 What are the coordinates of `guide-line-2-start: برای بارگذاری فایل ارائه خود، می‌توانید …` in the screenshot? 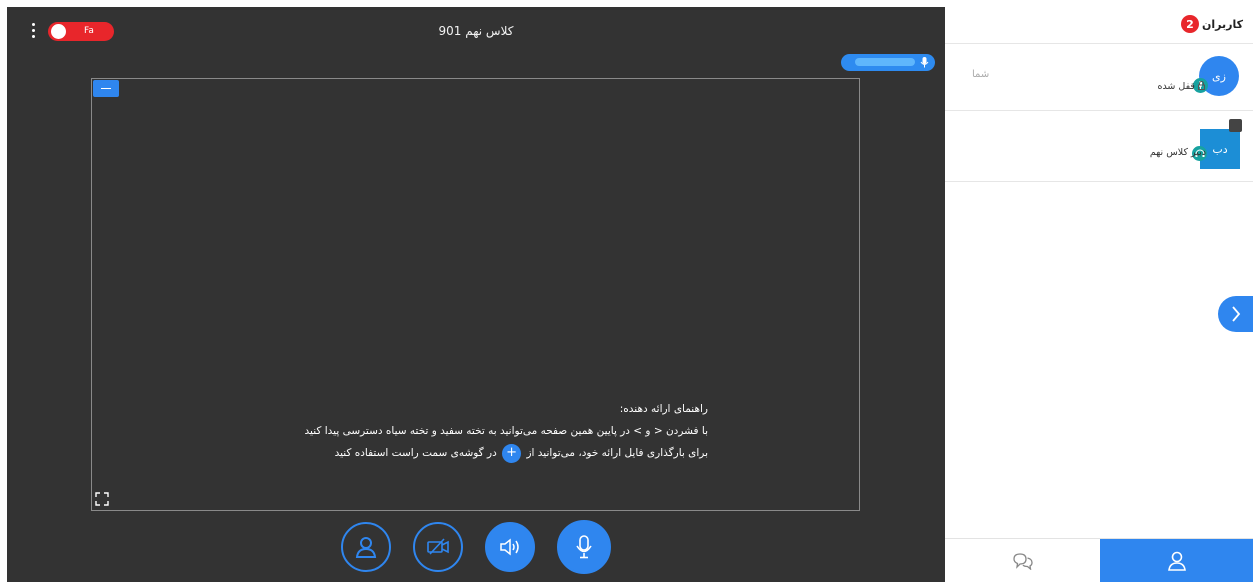 It's located at (617, 453).